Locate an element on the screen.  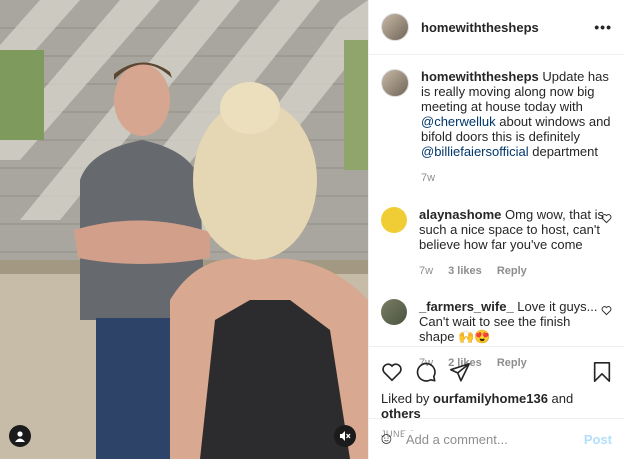
liked-by-prefix: Liked by is located at coordinates (407, 398).